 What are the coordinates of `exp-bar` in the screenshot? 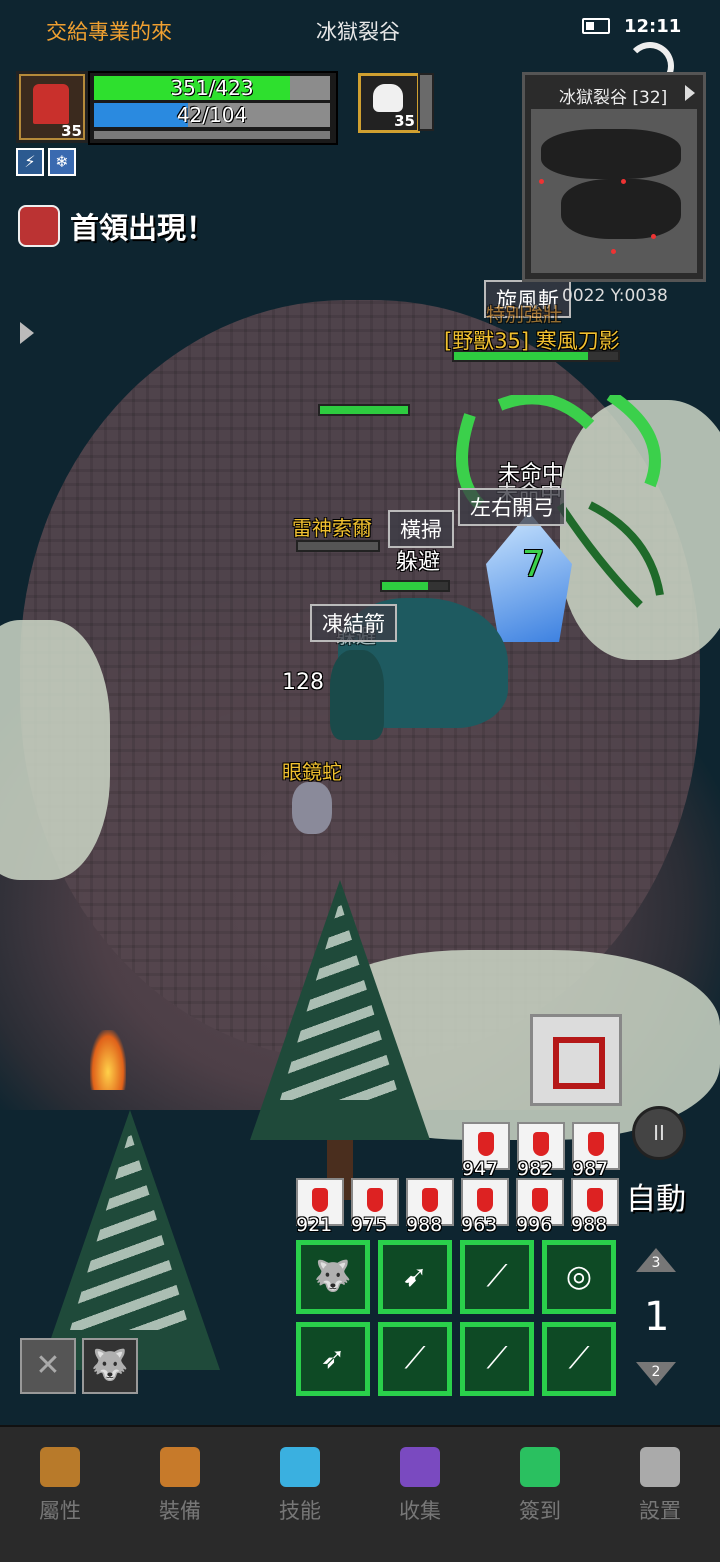 It's located at (212, 135).